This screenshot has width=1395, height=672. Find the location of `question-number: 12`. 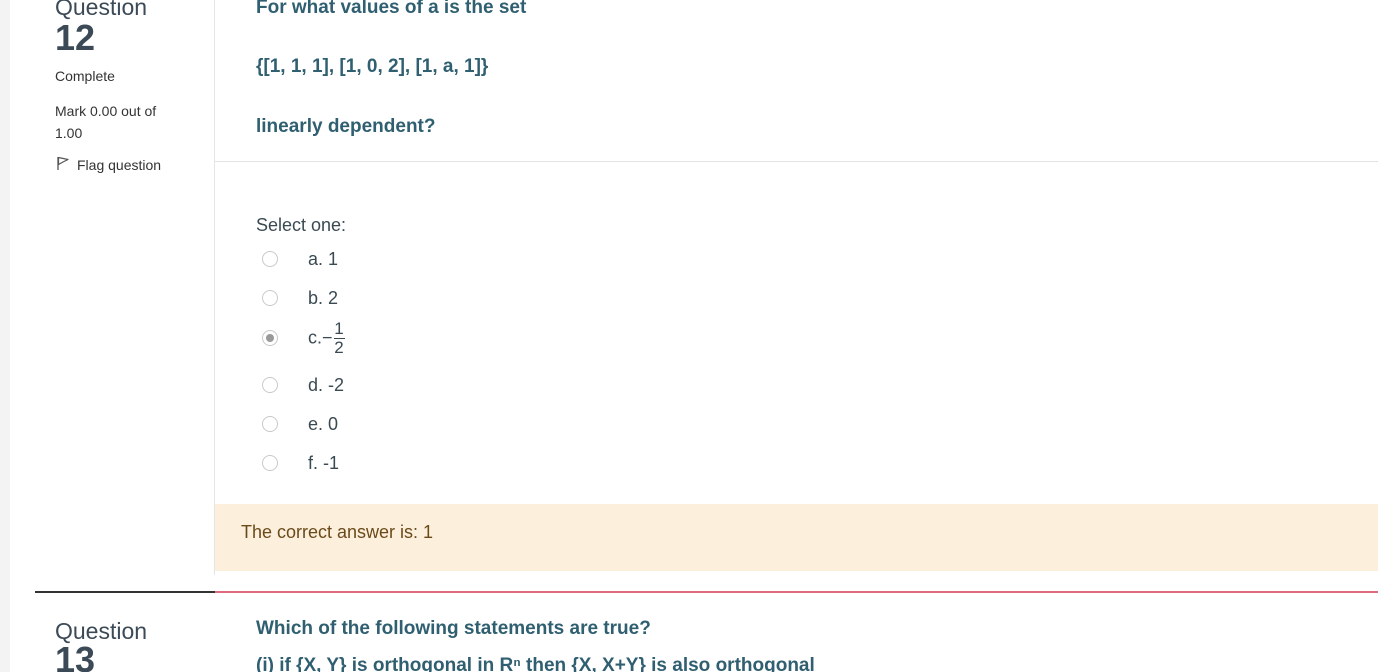

question-number: 12 is located at coordinates (75, 37).